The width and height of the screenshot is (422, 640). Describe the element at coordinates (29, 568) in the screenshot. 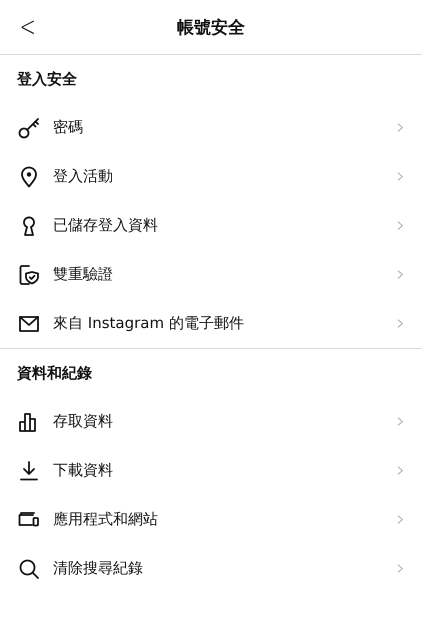

I see `search-icon` at that location.